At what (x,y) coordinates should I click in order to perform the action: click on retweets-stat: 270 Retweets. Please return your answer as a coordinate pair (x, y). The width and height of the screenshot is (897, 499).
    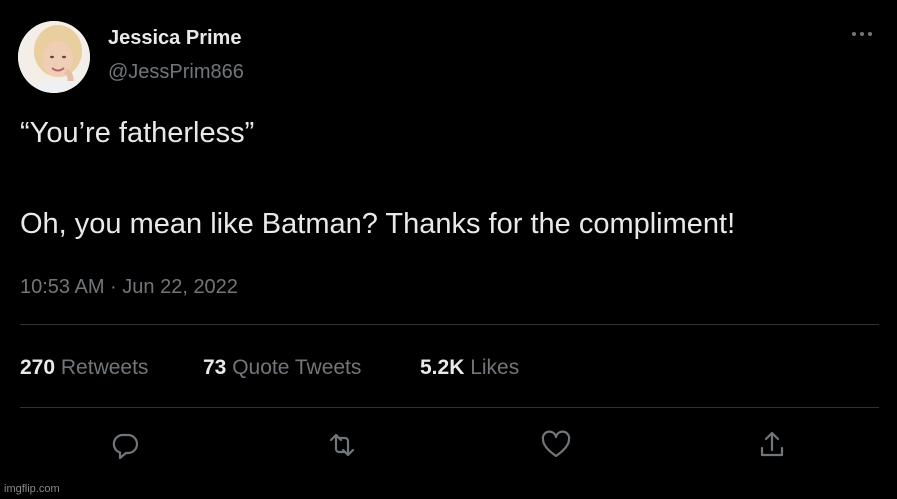
    Looking at the image, I should click on (84, 368).